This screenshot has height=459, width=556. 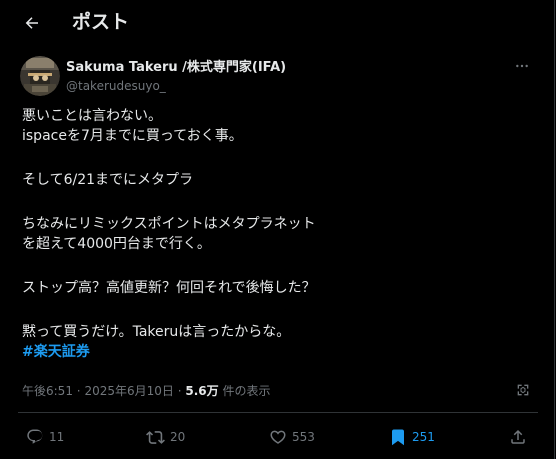 I want to click on tweet-line: ispaceを7月までに買っておく事。, so click(x=132, y=136).